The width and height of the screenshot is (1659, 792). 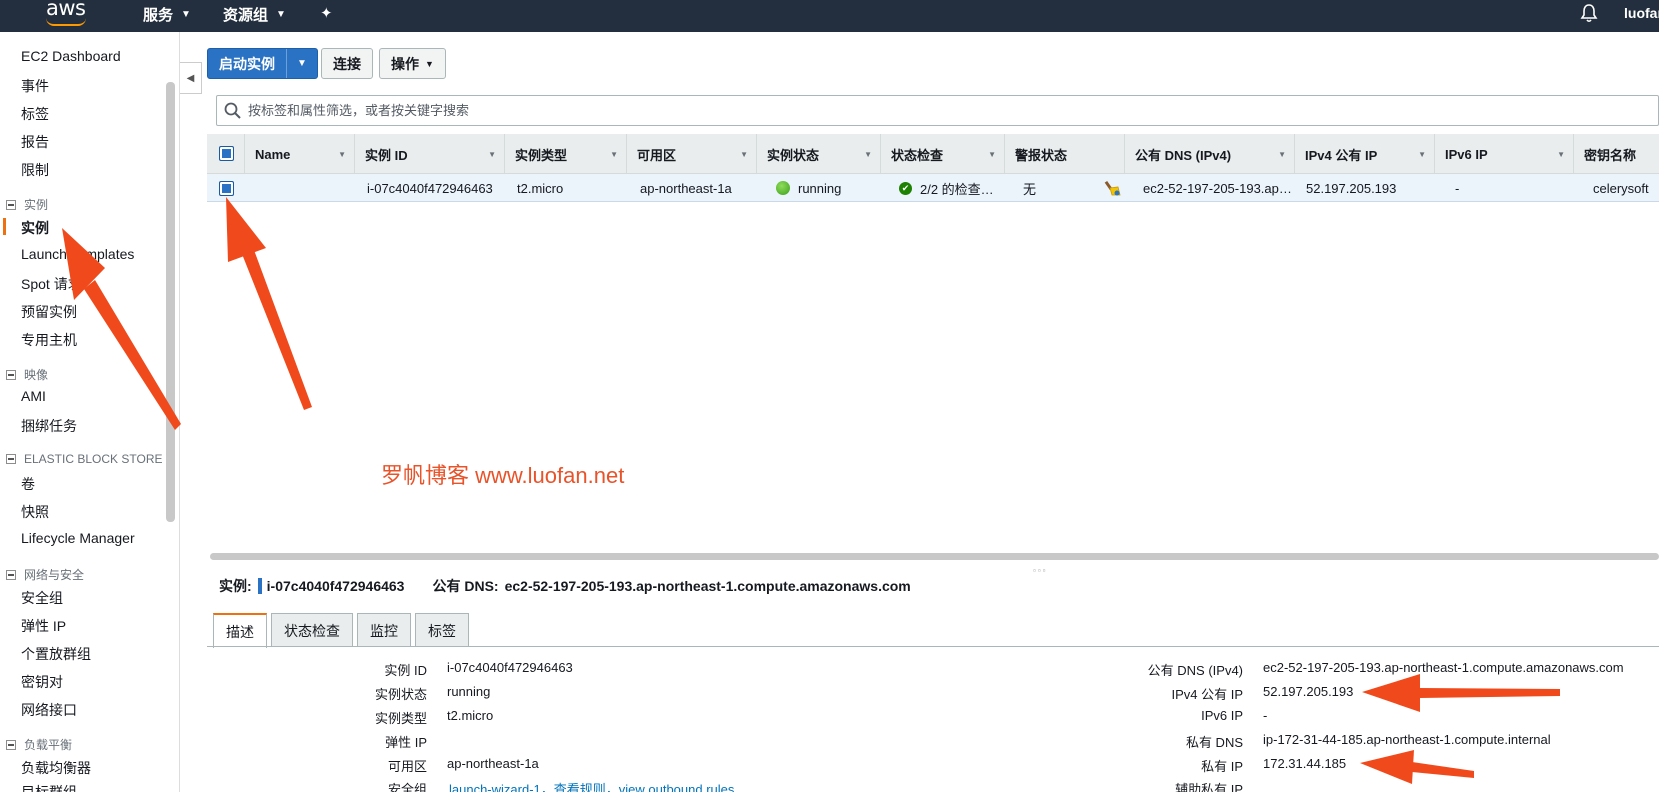 I want to click on column-header-ipv4-public-ip: IPv4 公有 IP ▼, so click(x=1364, y=154).